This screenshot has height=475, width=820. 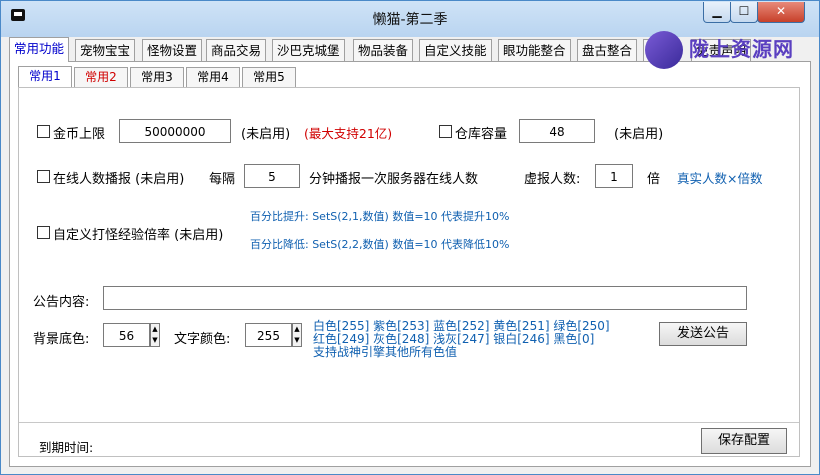 What do you see at coordinates (481, 134) in the screenshot?
I see `storage-label: 仓库容量` at bounding box center [481, 134].